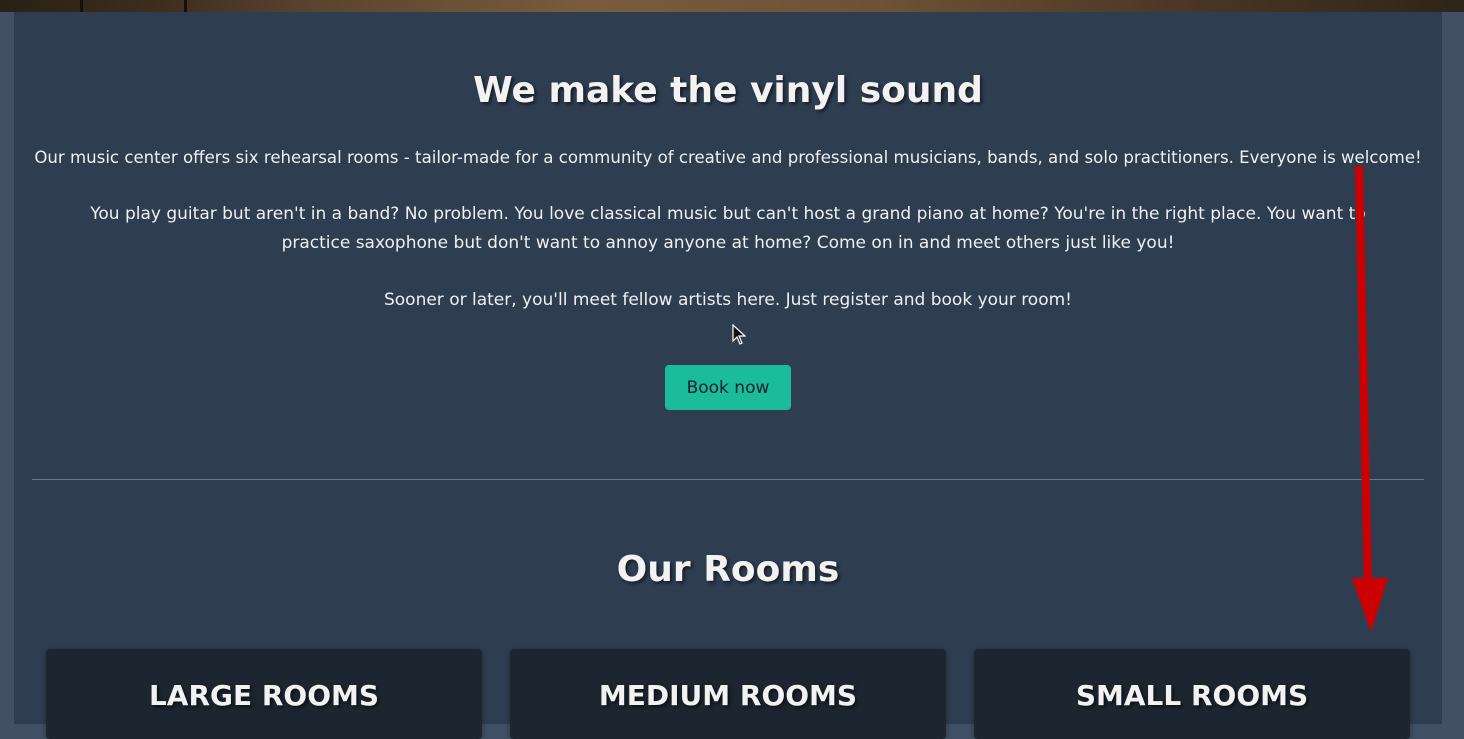 Image resolution: width=1464 pixels, height=739 pixels. I want to click on room-card-title: MEDIUM ROOMS, so click(728, 695).